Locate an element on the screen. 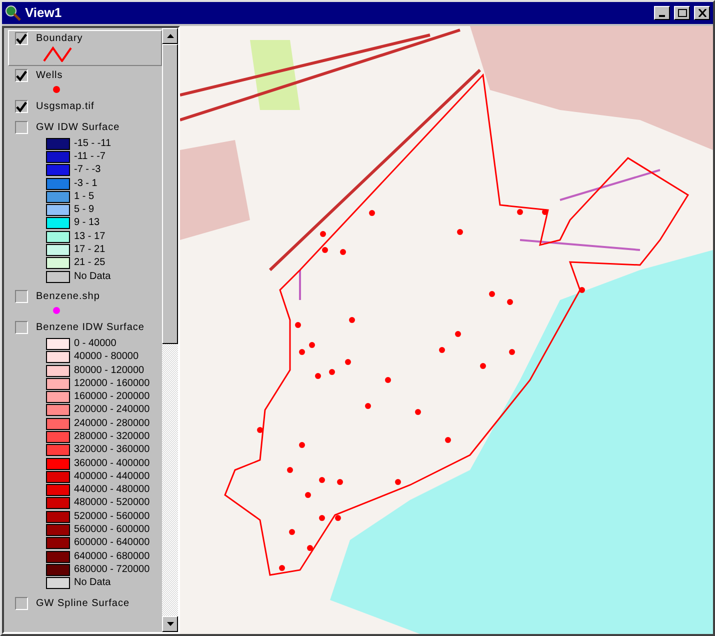 The height and width of the screenshot is (636, 715). class-label: 160000 - 200000 is located at coordinates (112, 397).